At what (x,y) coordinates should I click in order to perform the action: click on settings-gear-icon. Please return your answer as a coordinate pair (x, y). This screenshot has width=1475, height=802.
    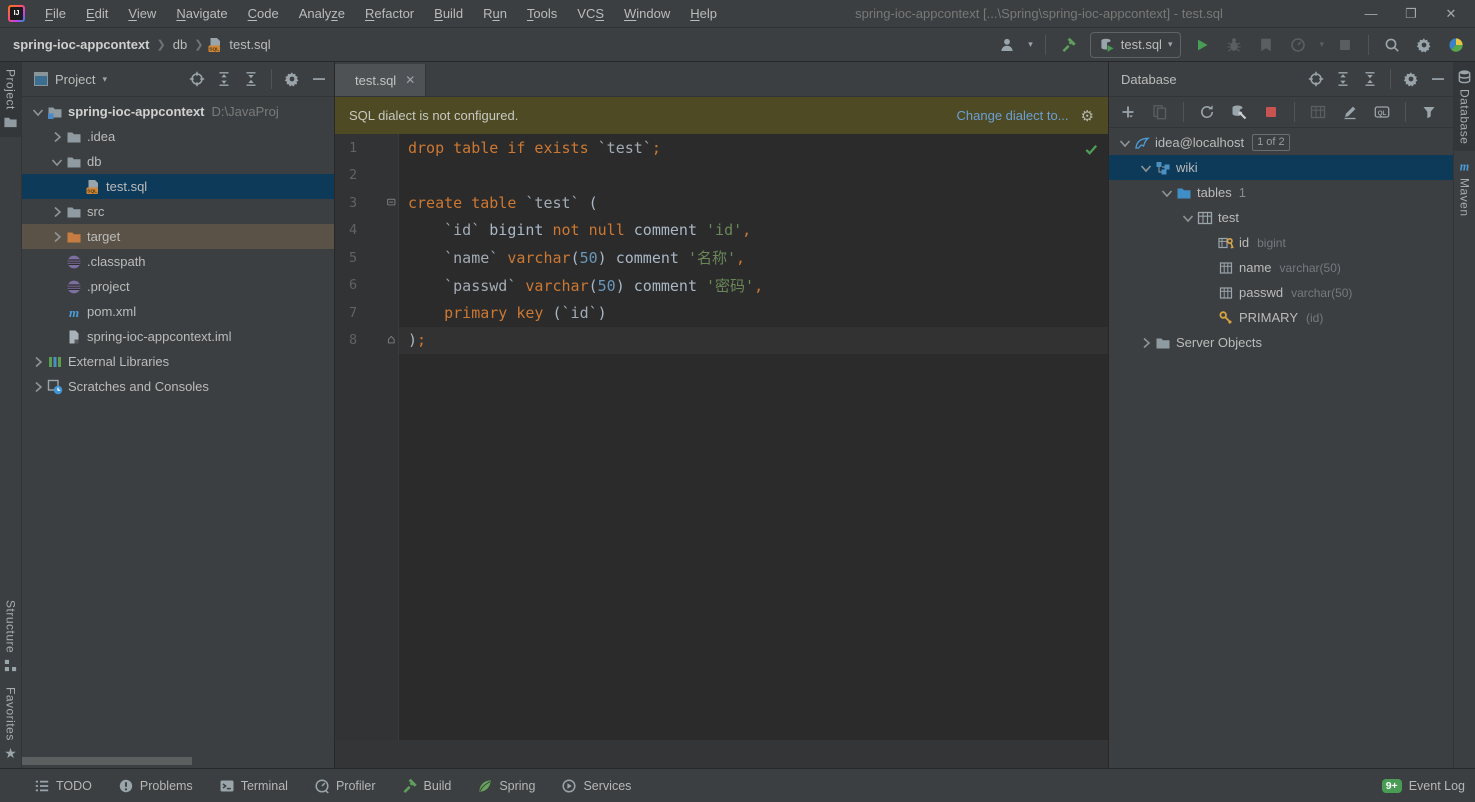
    Looking at the image, I should click on (1424, 45).